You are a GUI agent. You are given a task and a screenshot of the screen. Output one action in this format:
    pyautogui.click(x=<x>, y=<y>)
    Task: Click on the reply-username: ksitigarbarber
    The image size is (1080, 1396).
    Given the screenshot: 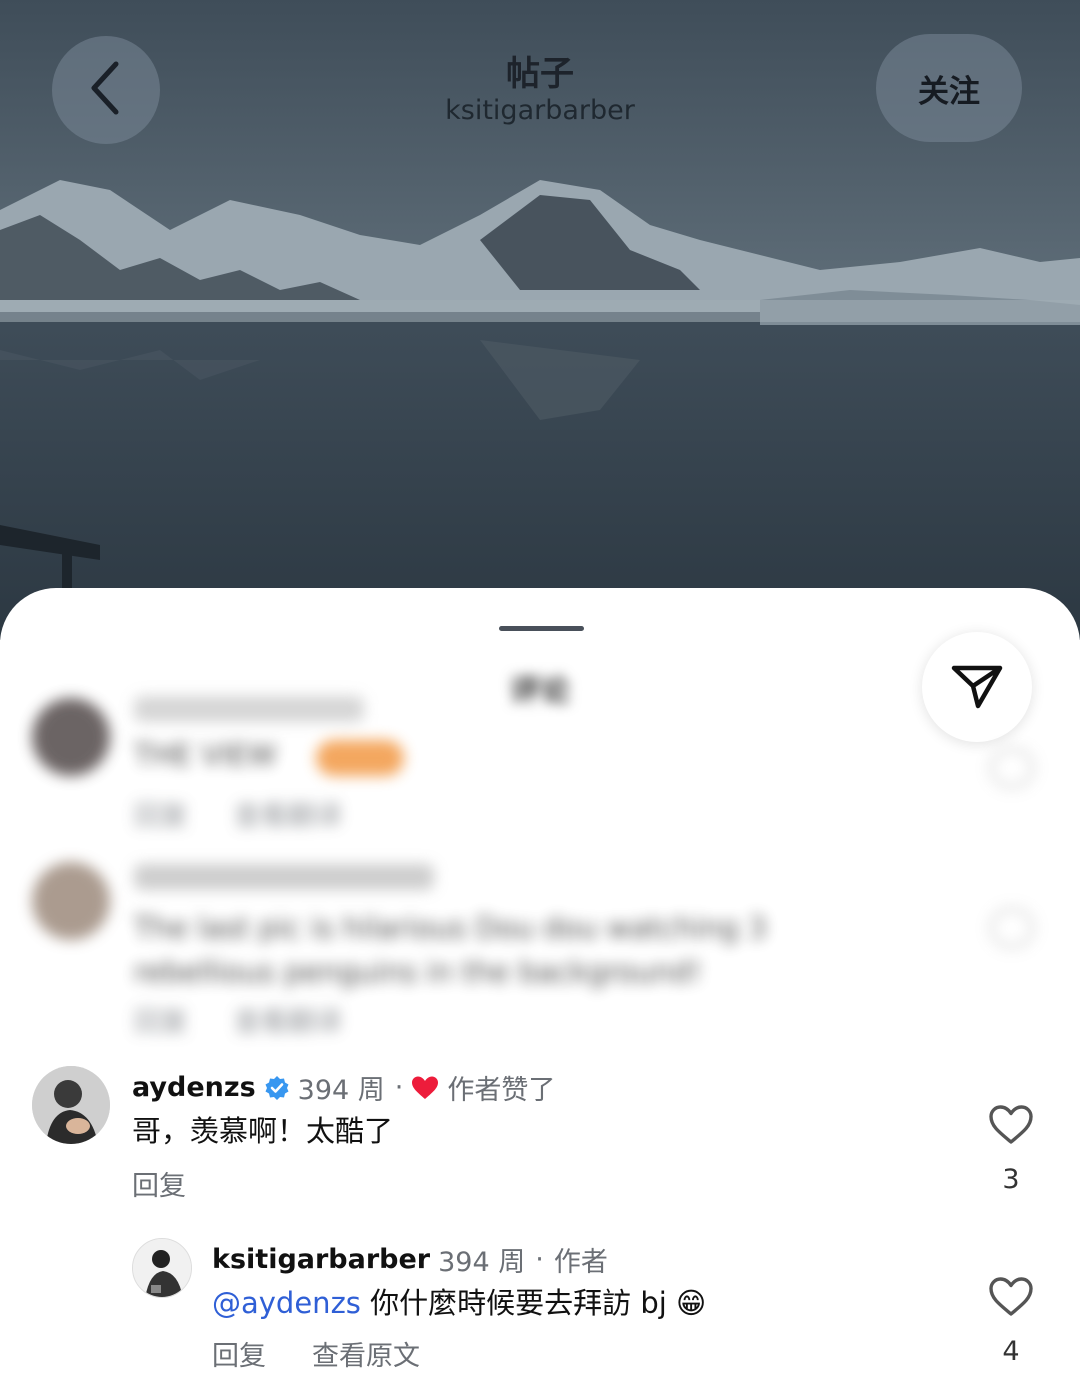 What is the action you would take?
    pyautogui.click(x=321, y=1259)
    